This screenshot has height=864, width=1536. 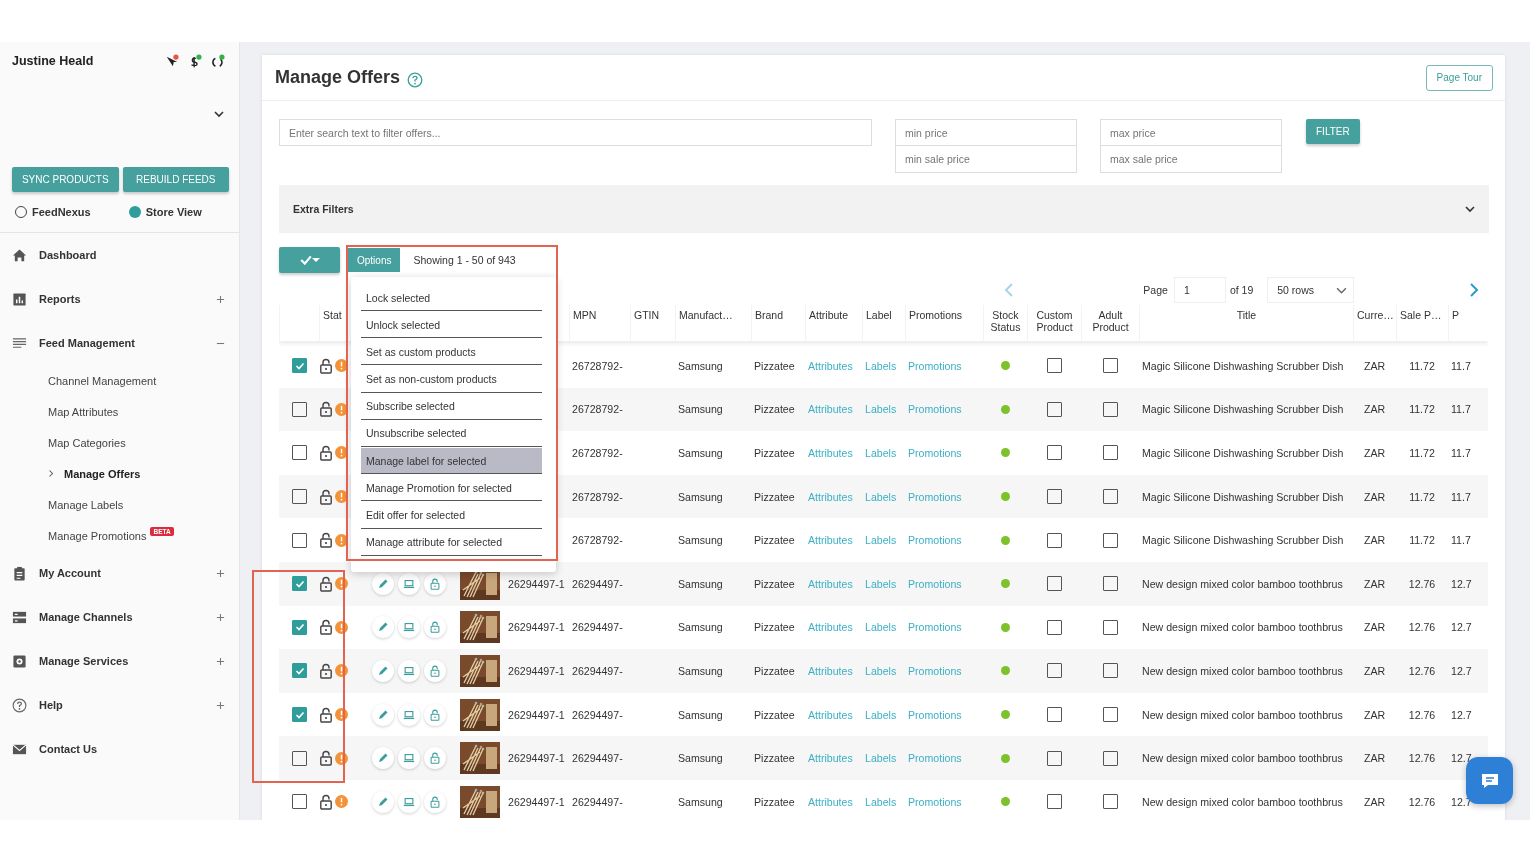 I want to click on nav-item: Dashboard, so click(x=119, y=255).